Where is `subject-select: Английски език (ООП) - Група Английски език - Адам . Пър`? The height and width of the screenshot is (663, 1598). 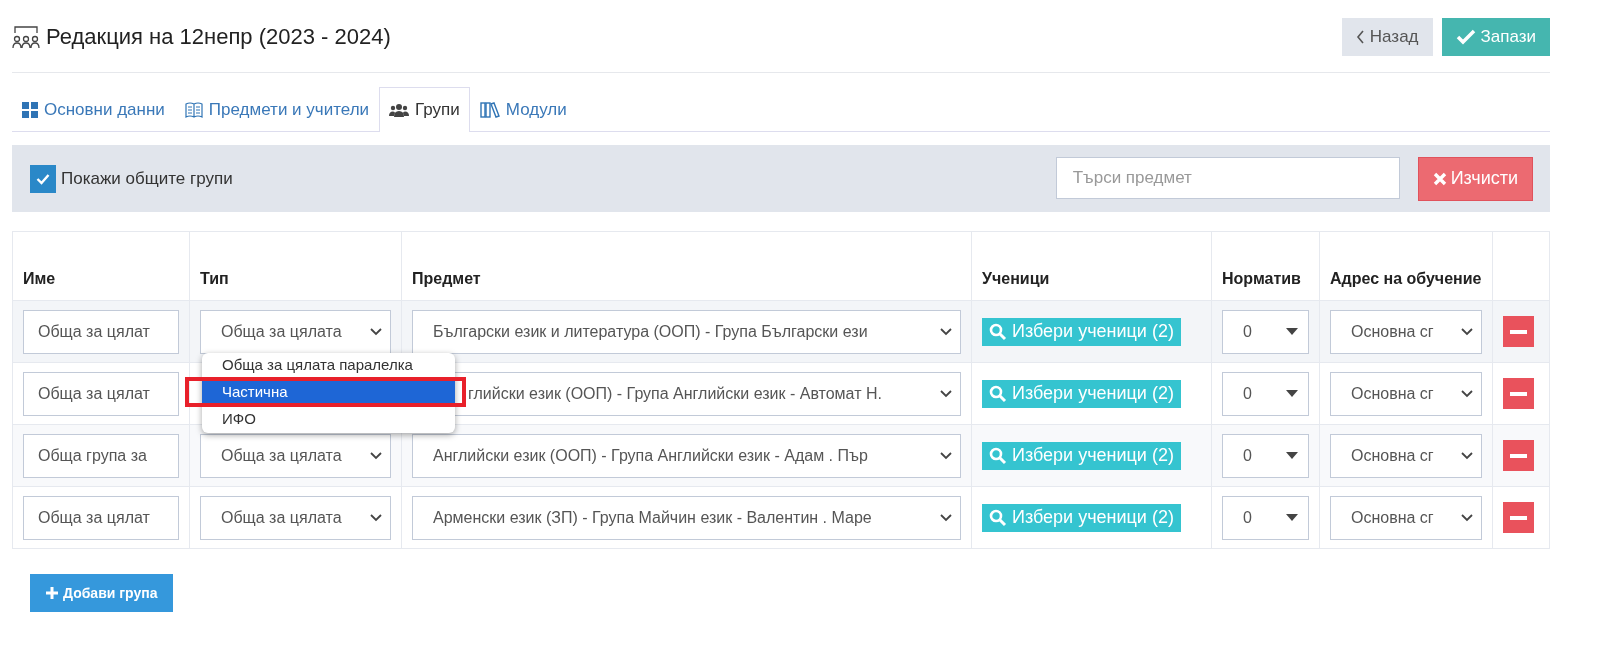
subject-select: Английски език (ООП) - Група Английски език - Адам . Пър is located at coordinates (686, 455).